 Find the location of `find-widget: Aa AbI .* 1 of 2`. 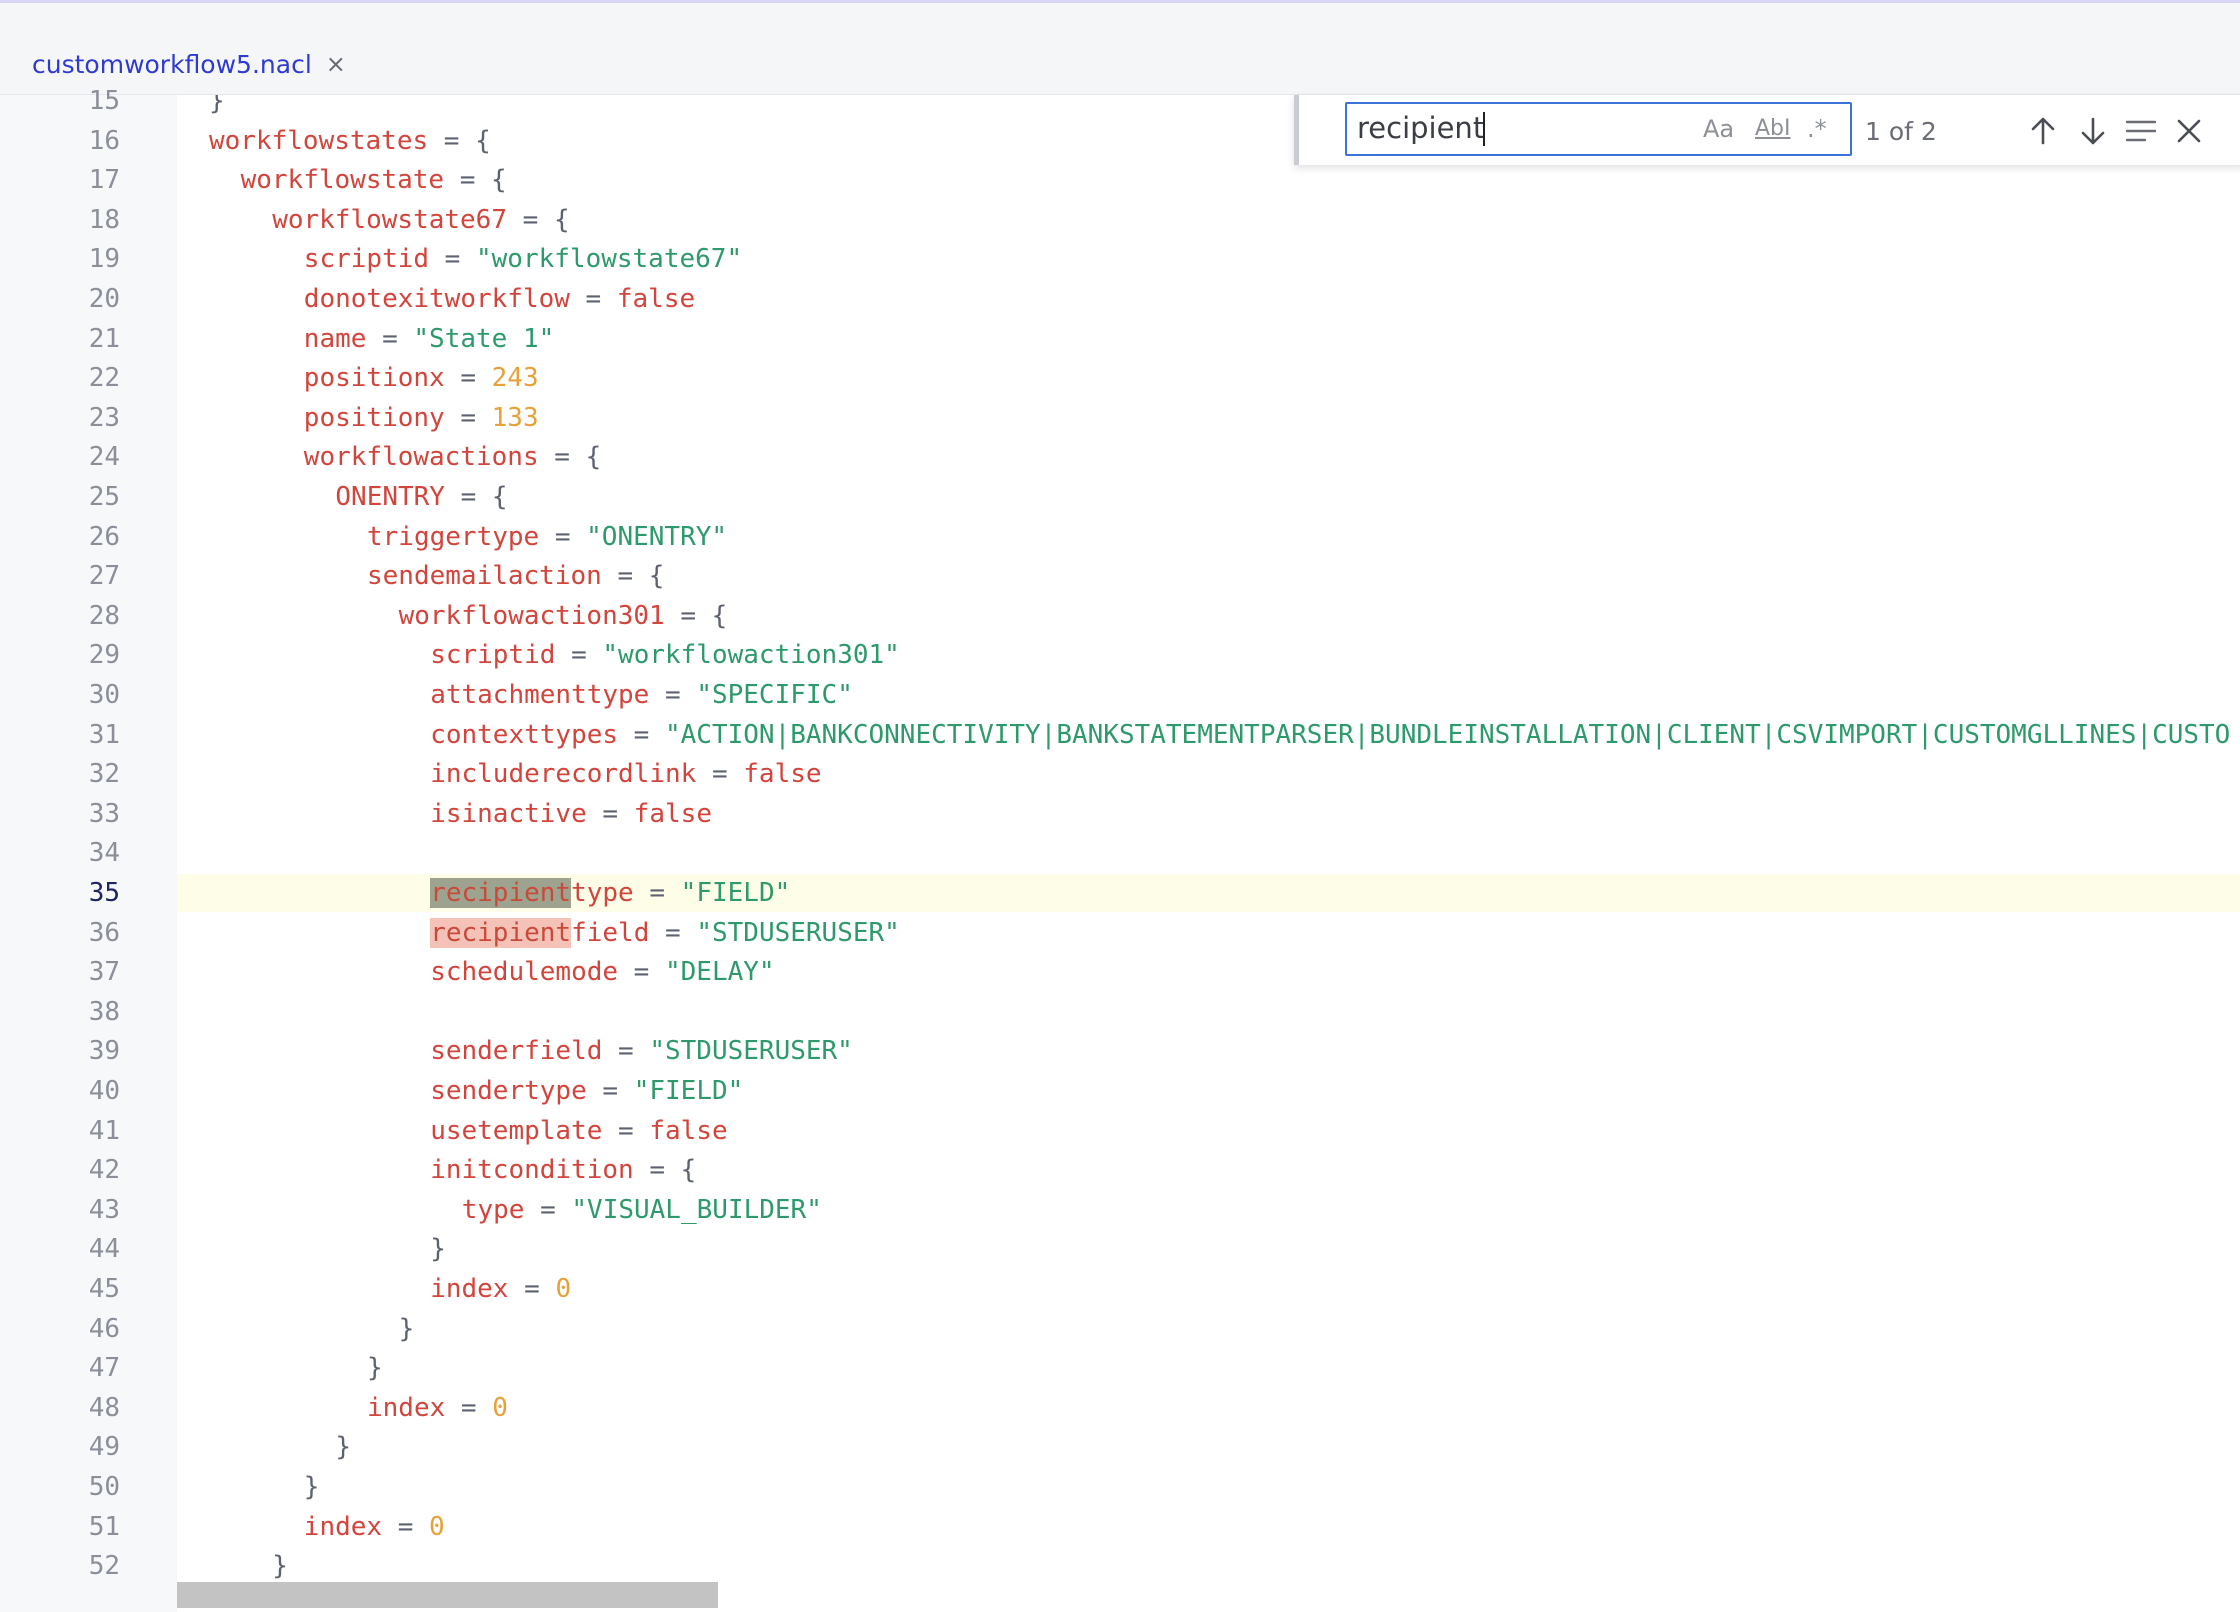

find-widget: Aa AbI .* 1 of 2 is located at coordinates (1767, 130).